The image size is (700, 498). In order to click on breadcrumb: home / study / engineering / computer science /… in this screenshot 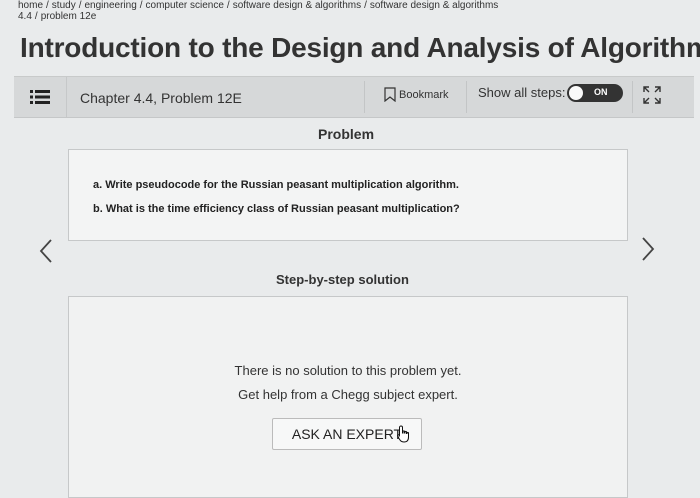, I will do `click(258, 11)`.